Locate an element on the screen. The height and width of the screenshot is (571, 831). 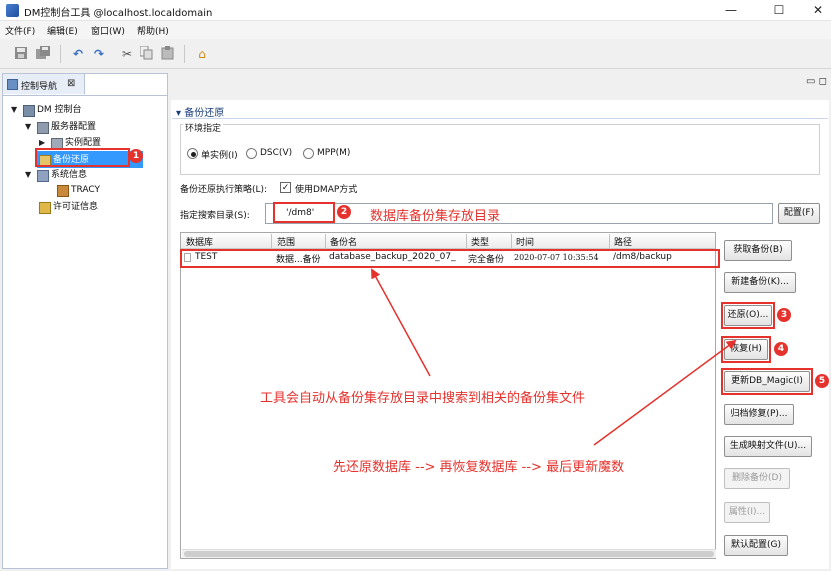
annotation-search-note: 工具会自动从备份集存放目录中搜索到相关的备份集文件 is located at coordinates (423, 398).